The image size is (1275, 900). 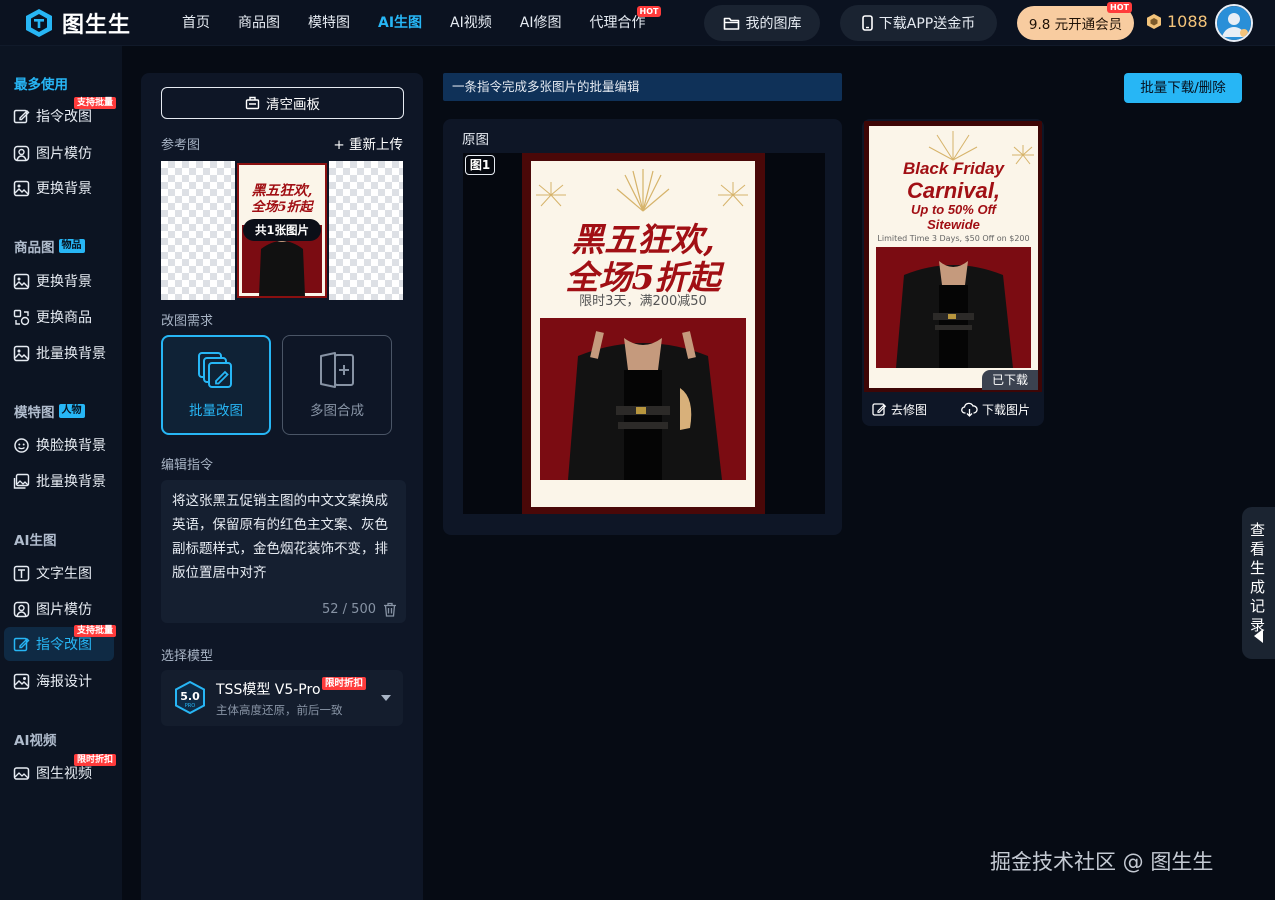 I want to click on ref-placeholder-right, so click(x=366, y=230).